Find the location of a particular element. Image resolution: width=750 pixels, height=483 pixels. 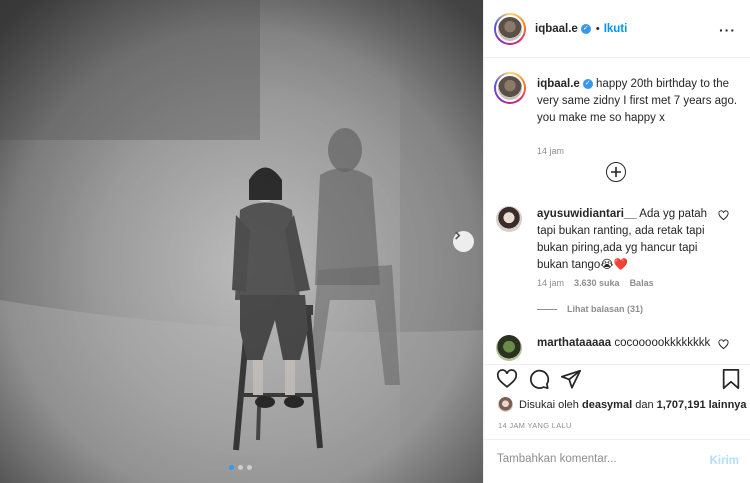

view-replies-label: Lihat balasan (31) is located at coordinates (605, 309).